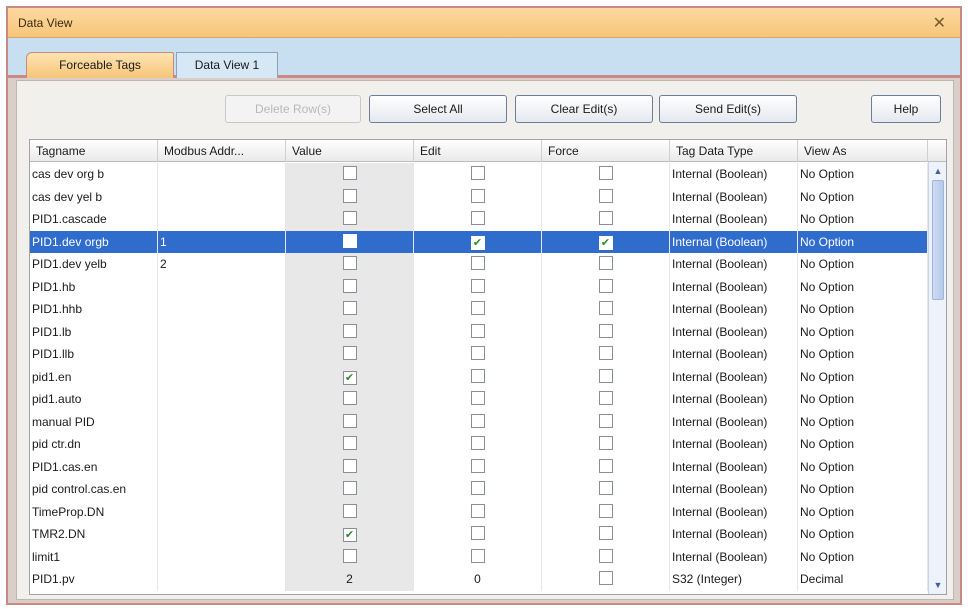  What do you see at coordinates (938, 585) in the screenshot?
I see `scroll-down-icon: ▼` at bounding box center [938, 585].